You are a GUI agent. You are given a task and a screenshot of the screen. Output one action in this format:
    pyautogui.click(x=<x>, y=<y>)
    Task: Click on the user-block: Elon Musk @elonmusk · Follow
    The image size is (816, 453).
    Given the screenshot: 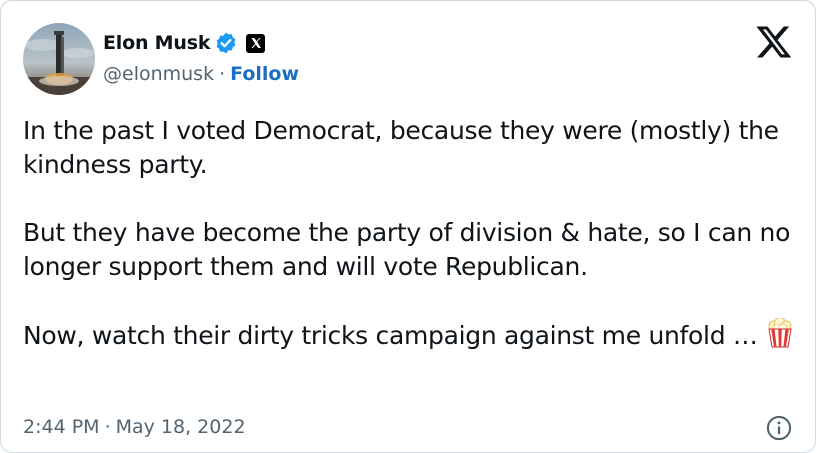 What is the action you would take?
    pyautogui.click(x=201, y=58)
    